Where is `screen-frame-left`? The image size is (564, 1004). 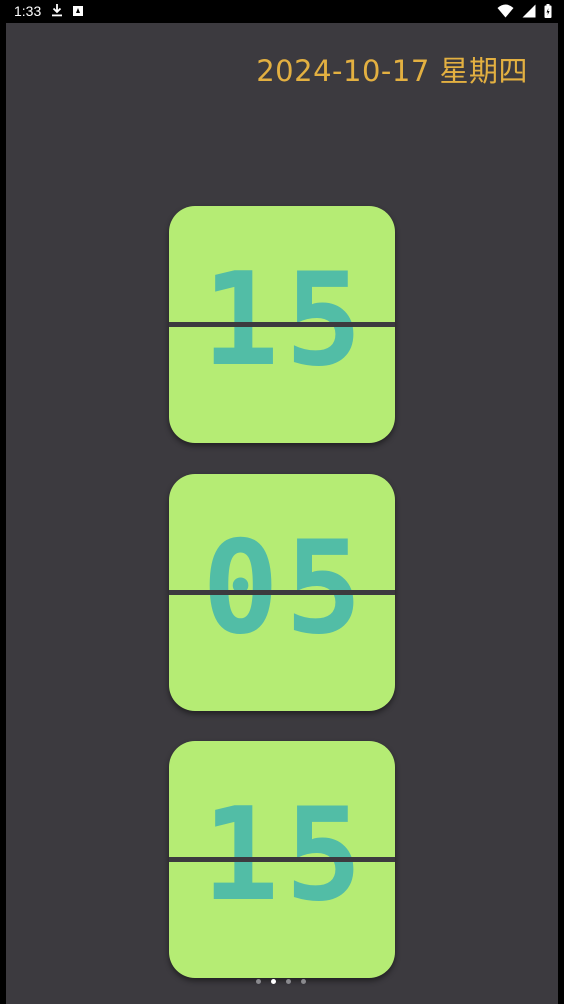
screen-frame-left is located at coordinates (3, 513).